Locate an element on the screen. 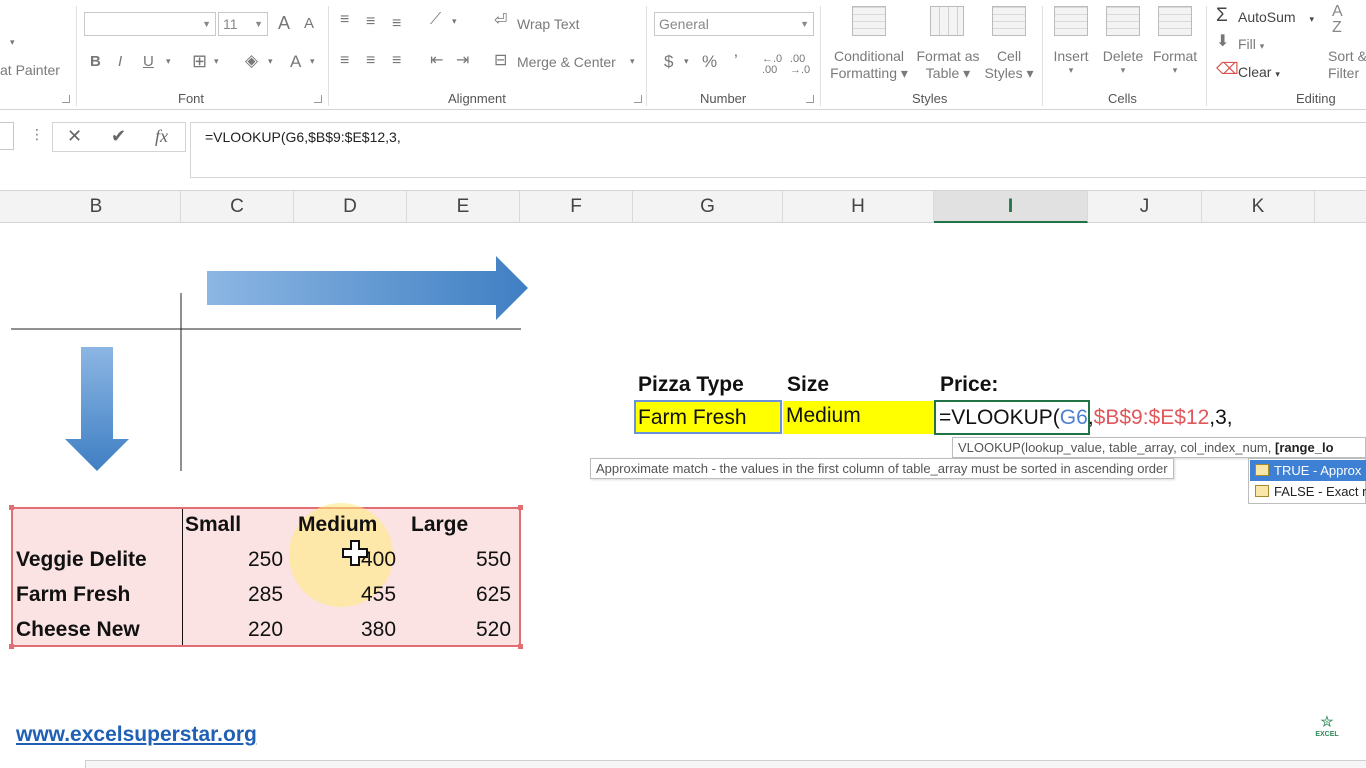  align-right-icon: ≡ is located at coordinates (396, 61).